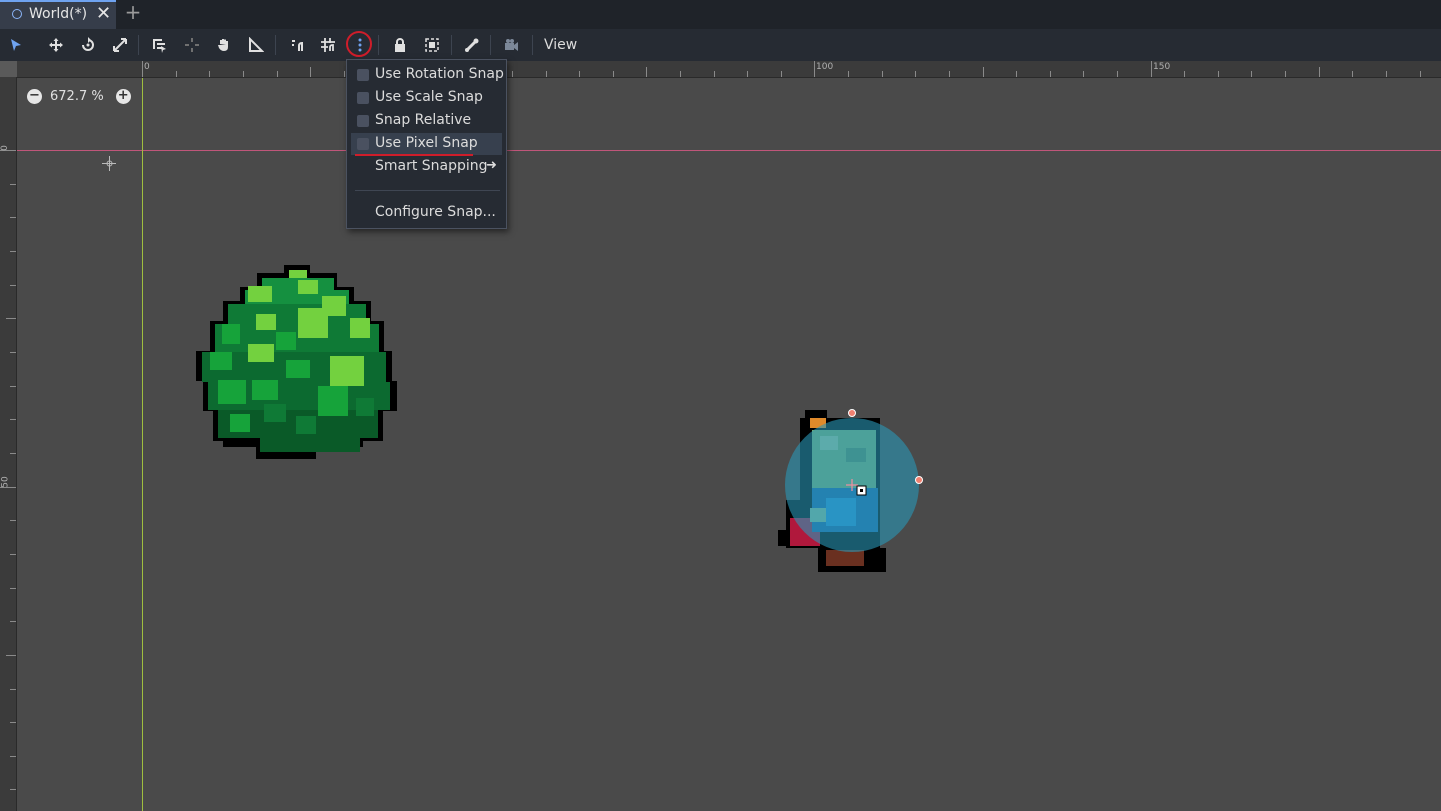 This screenshot has height=811, width=1441. What do you see at coordinates (429, 97) in the screenshot?
I see `menu-item-label: Use Scale Snap` at bounding box center [429, 97].